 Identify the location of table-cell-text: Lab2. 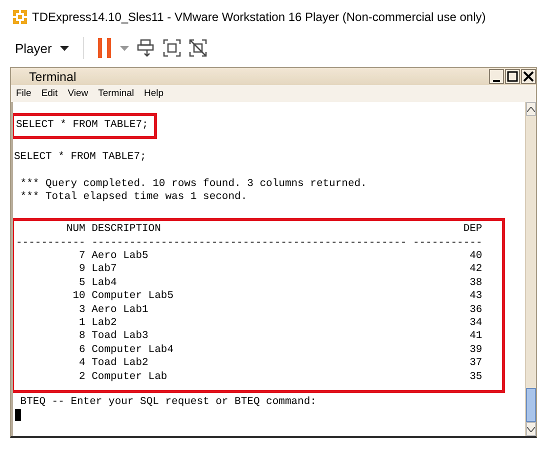
(105, 323).